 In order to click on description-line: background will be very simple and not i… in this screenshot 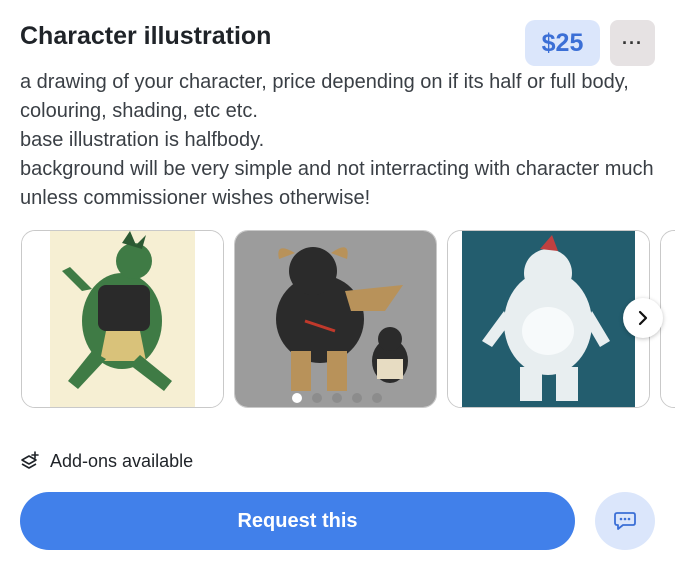, I will do `click(337, 183)`.